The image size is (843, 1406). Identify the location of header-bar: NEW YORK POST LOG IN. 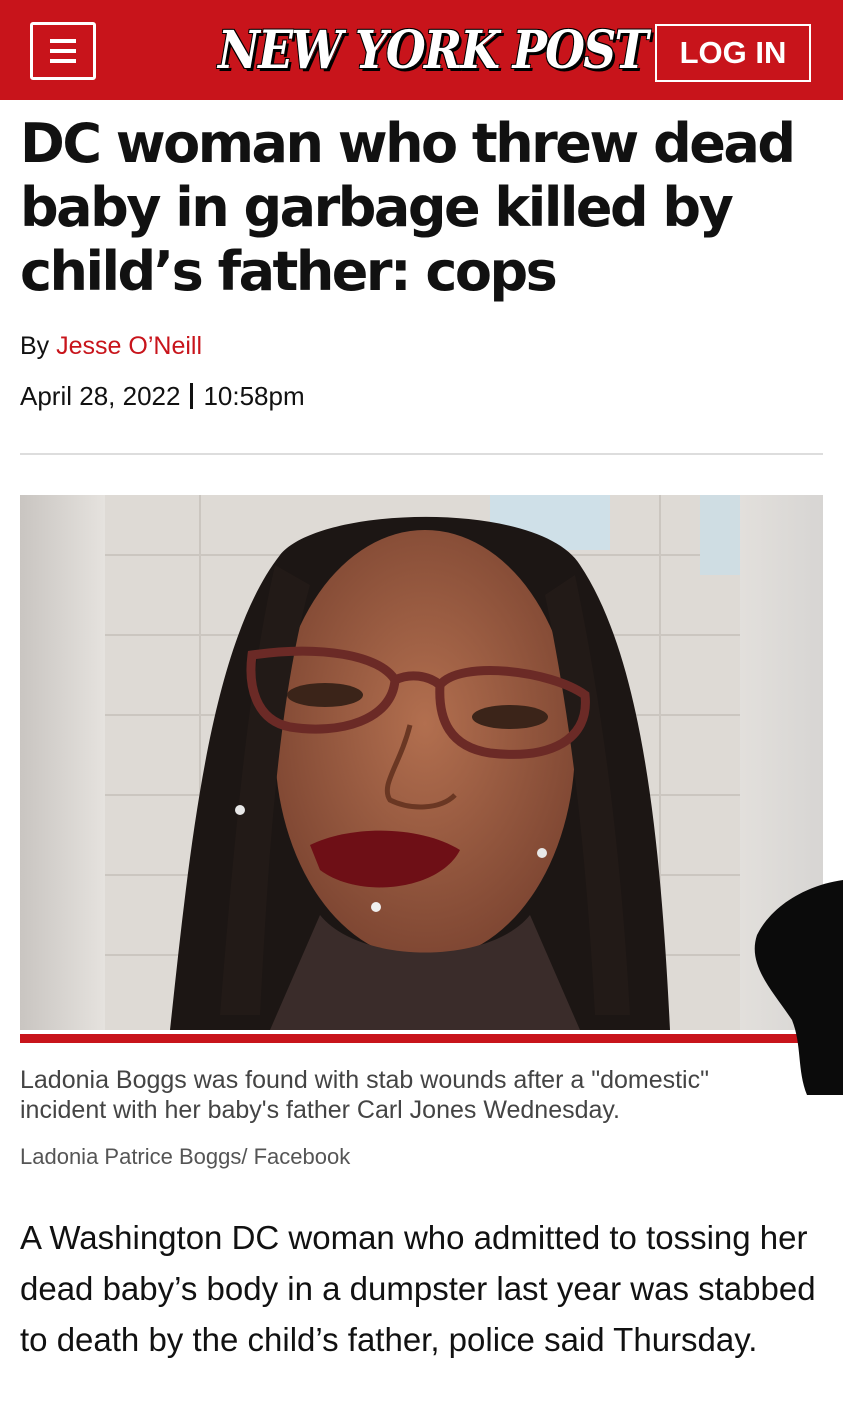
(421, 50).